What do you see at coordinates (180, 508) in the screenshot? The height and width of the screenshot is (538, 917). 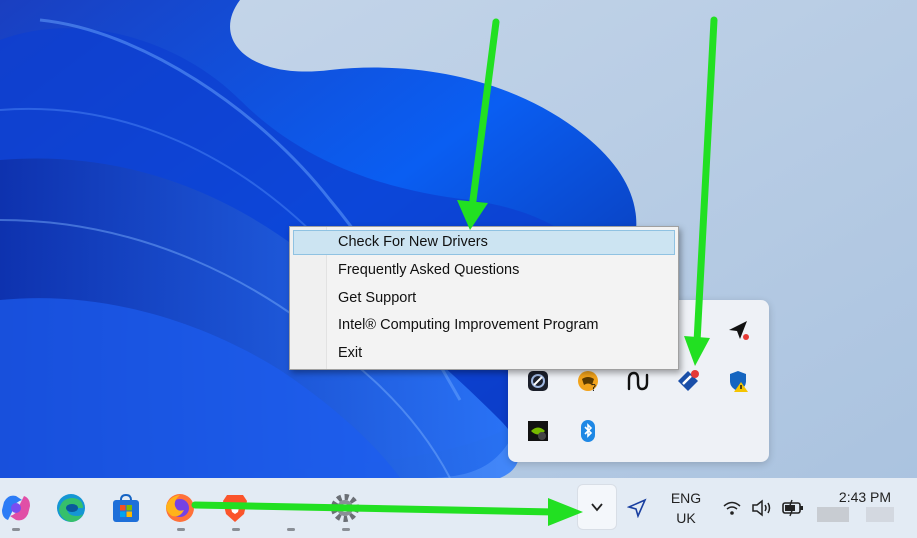 I see `firefox-icon` at bounding box center [180, 508].